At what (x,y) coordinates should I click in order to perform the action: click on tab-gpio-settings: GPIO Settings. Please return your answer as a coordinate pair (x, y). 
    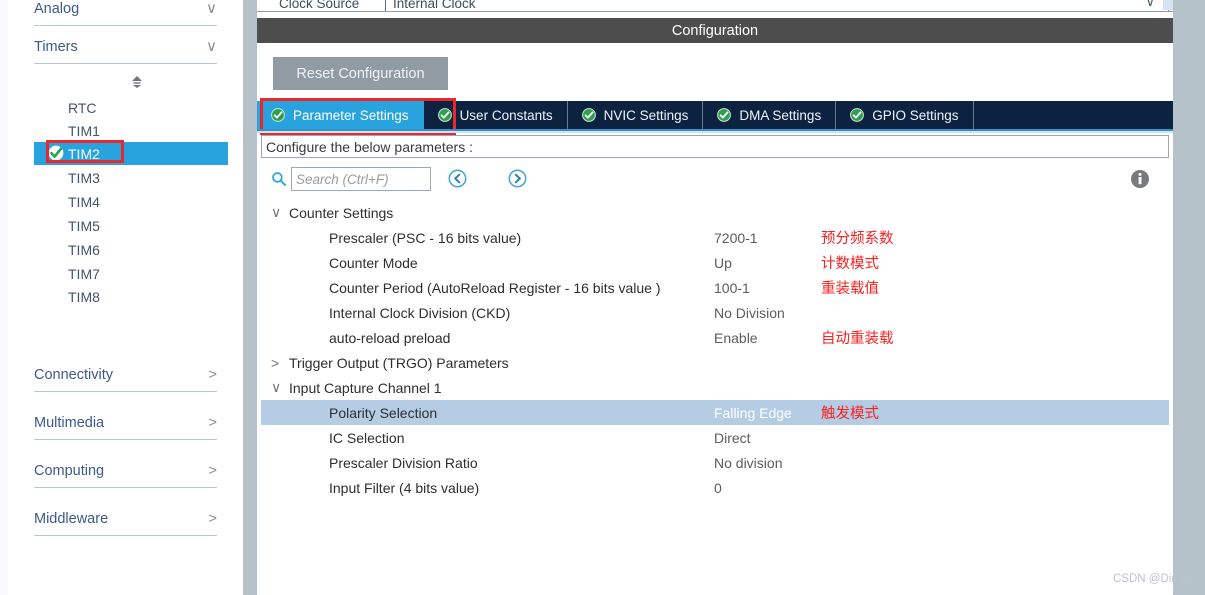
    Looking at the image, I should click on (905, 115).